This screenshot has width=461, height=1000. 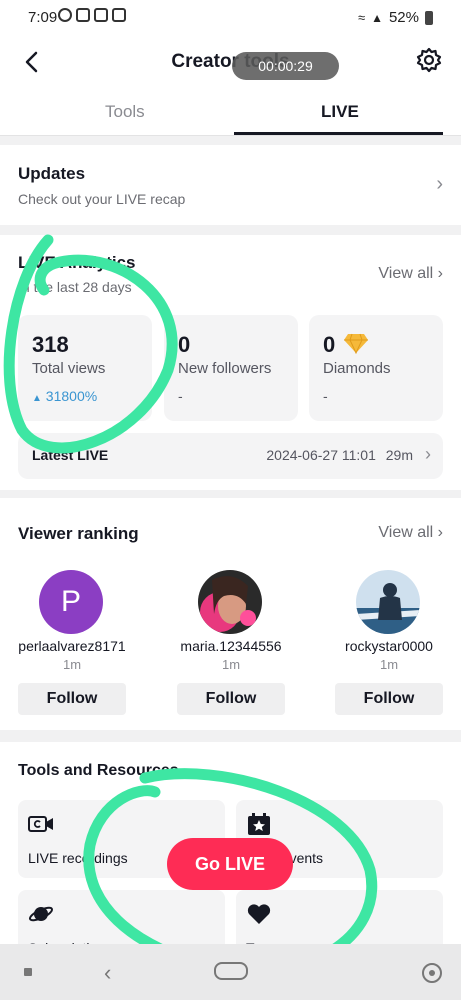 What do you see at coordinates (52, 173) in the screenshot?
I see `updates-title: Updates` at bounding box center [52, 173].